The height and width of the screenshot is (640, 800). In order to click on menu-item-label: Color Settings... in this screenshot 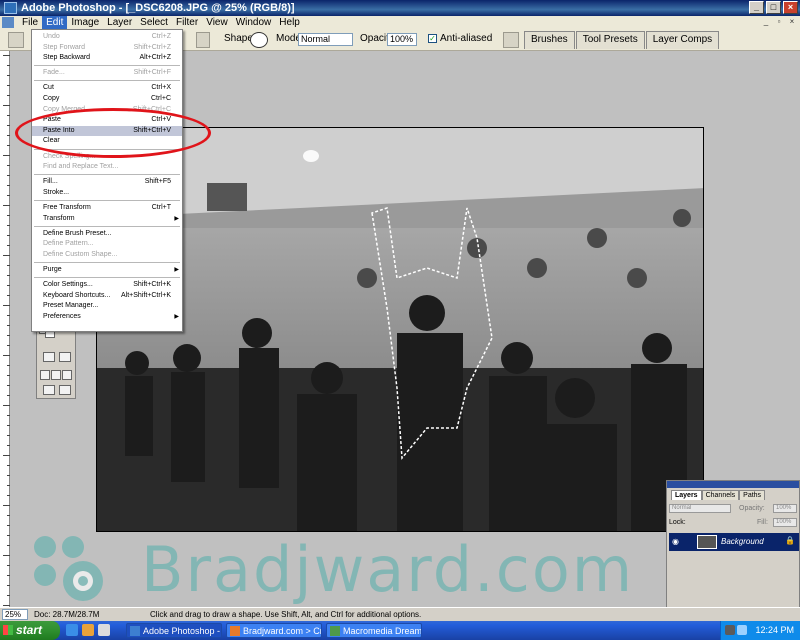, I will do `click(68, 284)`.